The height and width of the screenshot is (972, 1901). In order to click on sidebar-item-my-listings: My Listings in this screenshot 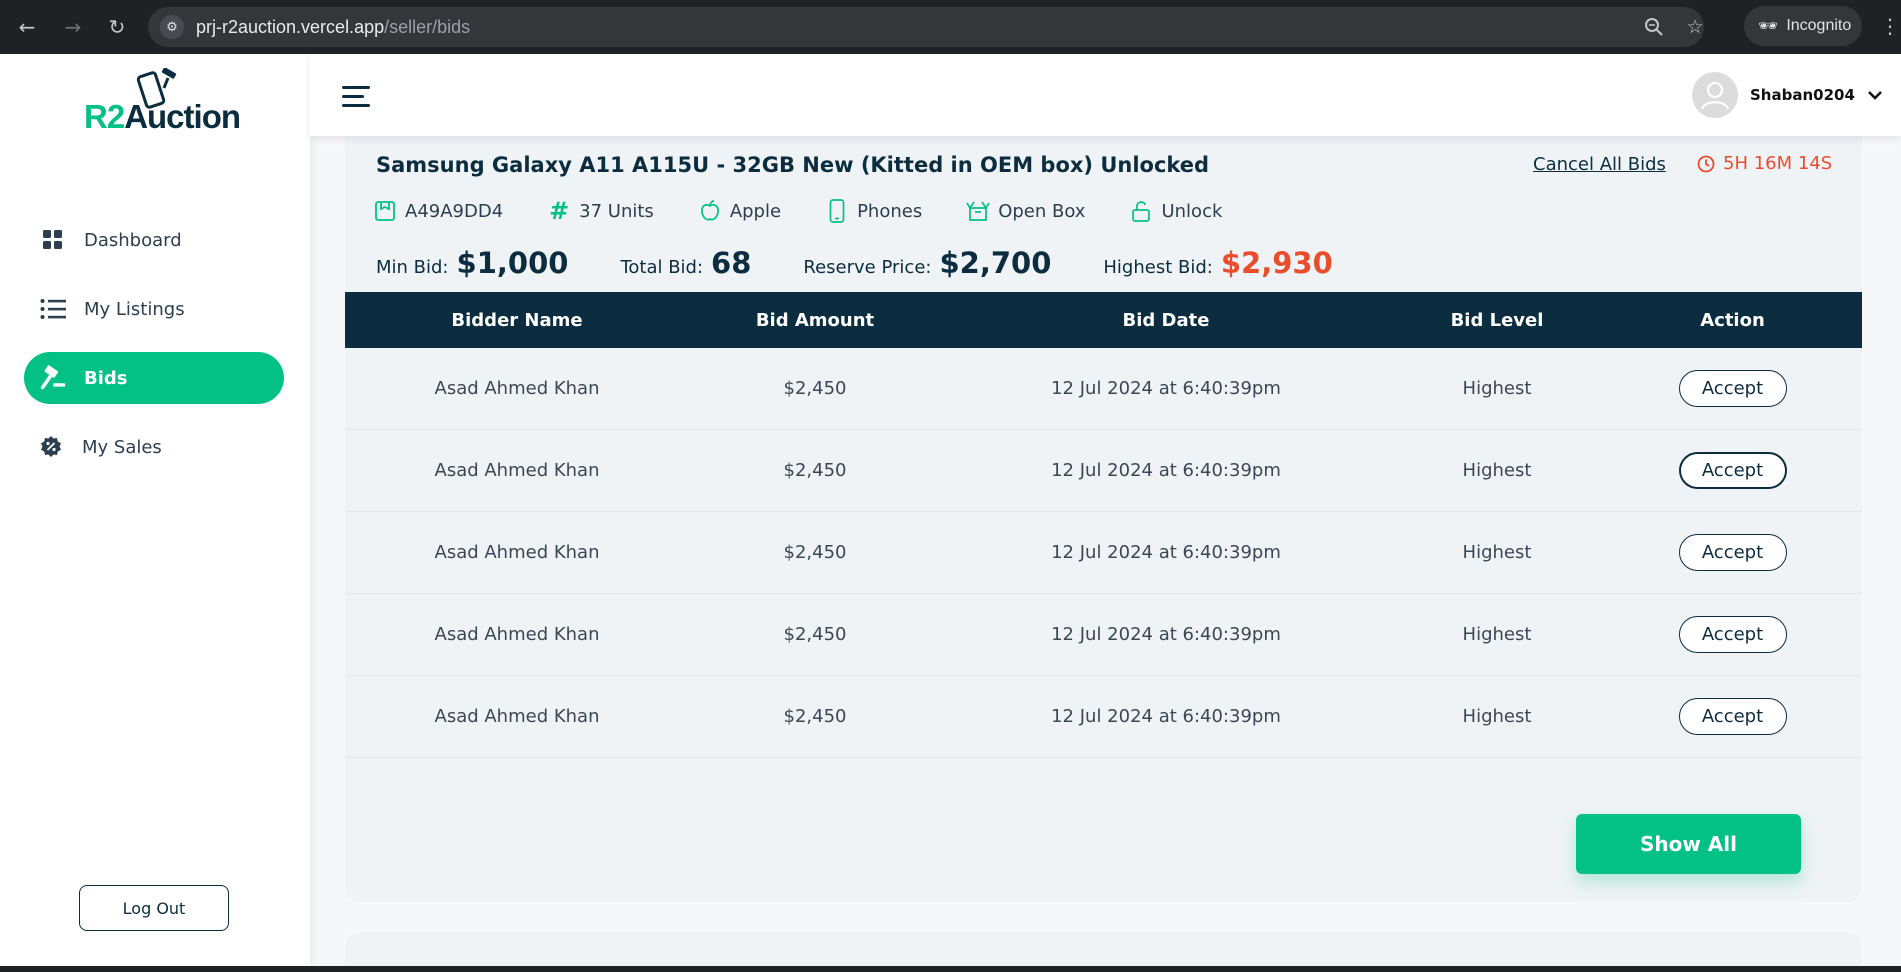, I will do `click(154, 309)`.